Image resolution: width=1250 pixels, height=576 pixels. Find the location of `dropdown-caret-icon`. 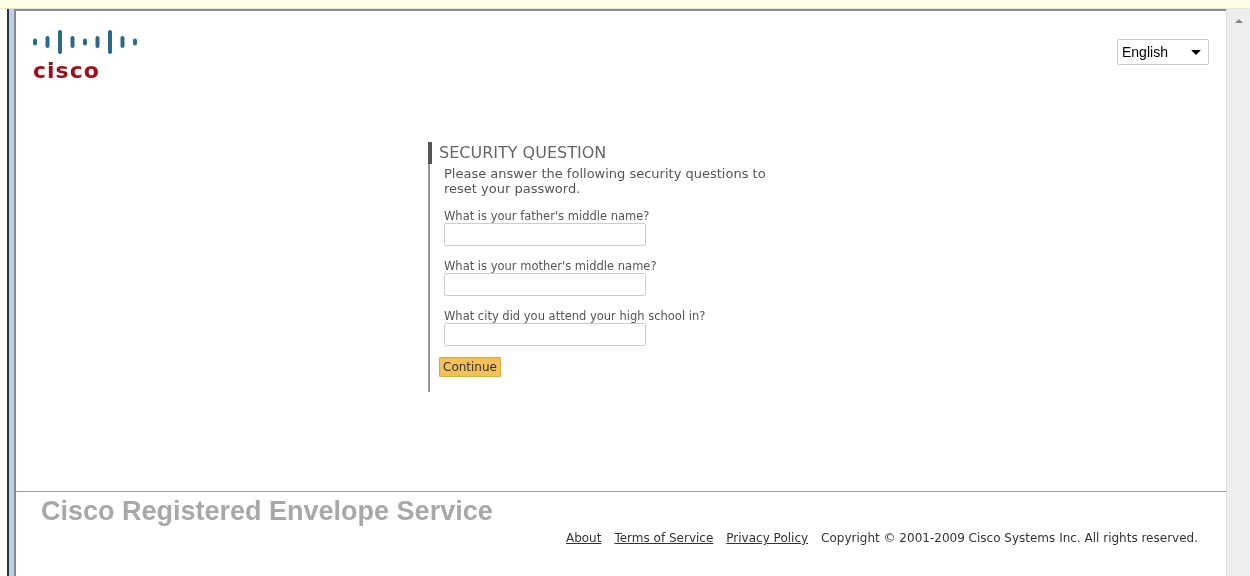

dropdown-caret-icon is located at coordinates (1196, 52).